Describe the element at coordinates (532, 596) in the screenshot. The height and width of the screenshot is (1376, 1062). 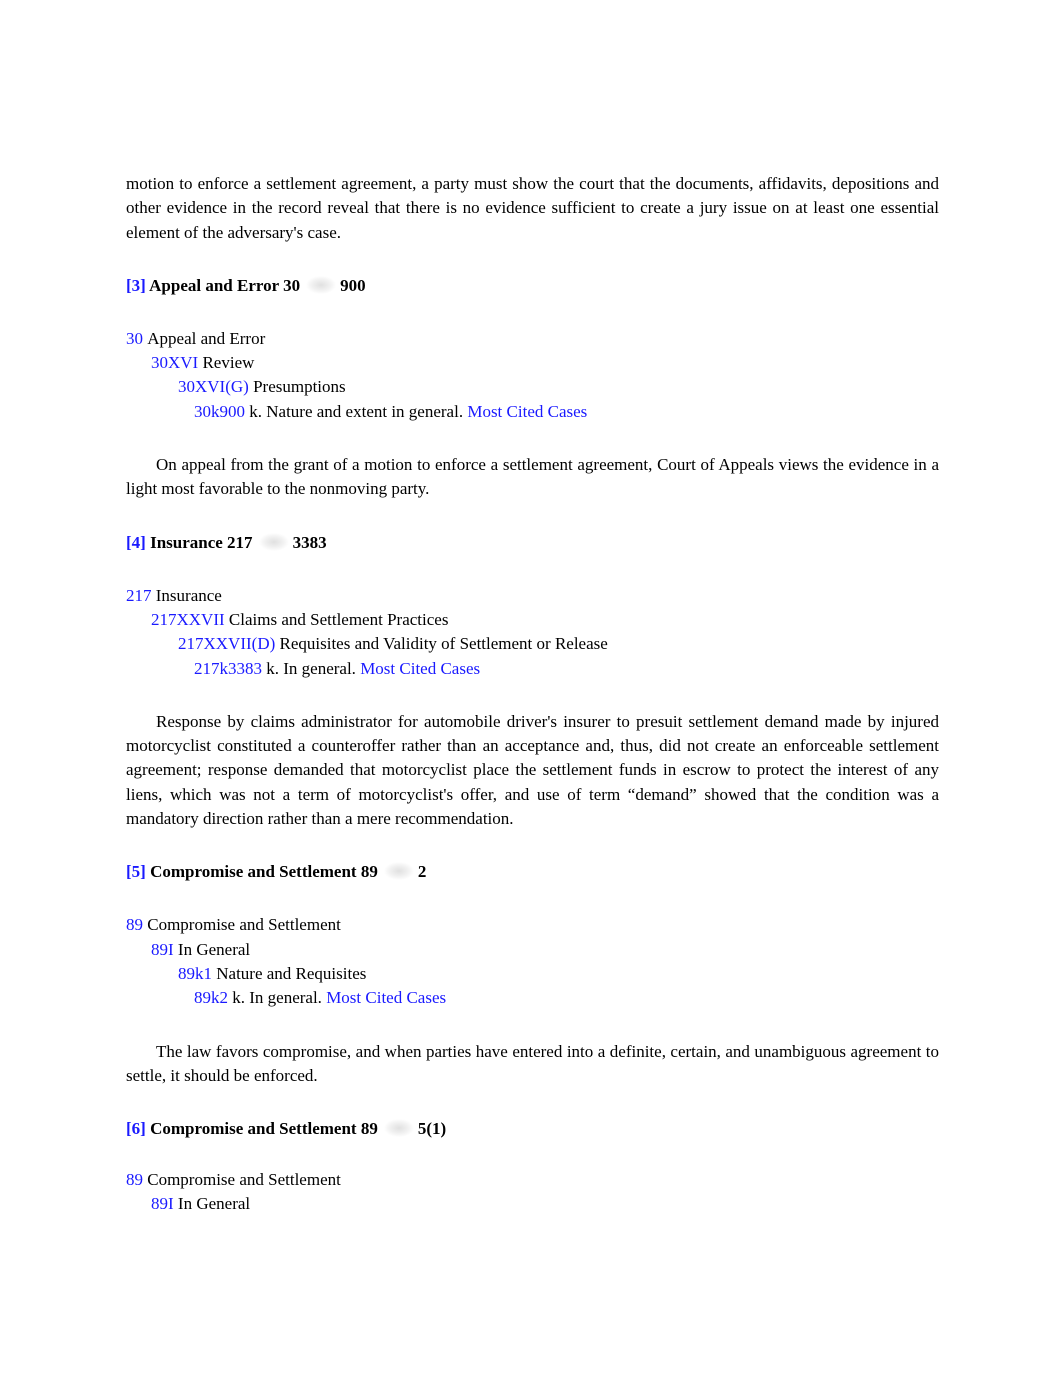
I see `tree-row: 217 Insurance` at that location.